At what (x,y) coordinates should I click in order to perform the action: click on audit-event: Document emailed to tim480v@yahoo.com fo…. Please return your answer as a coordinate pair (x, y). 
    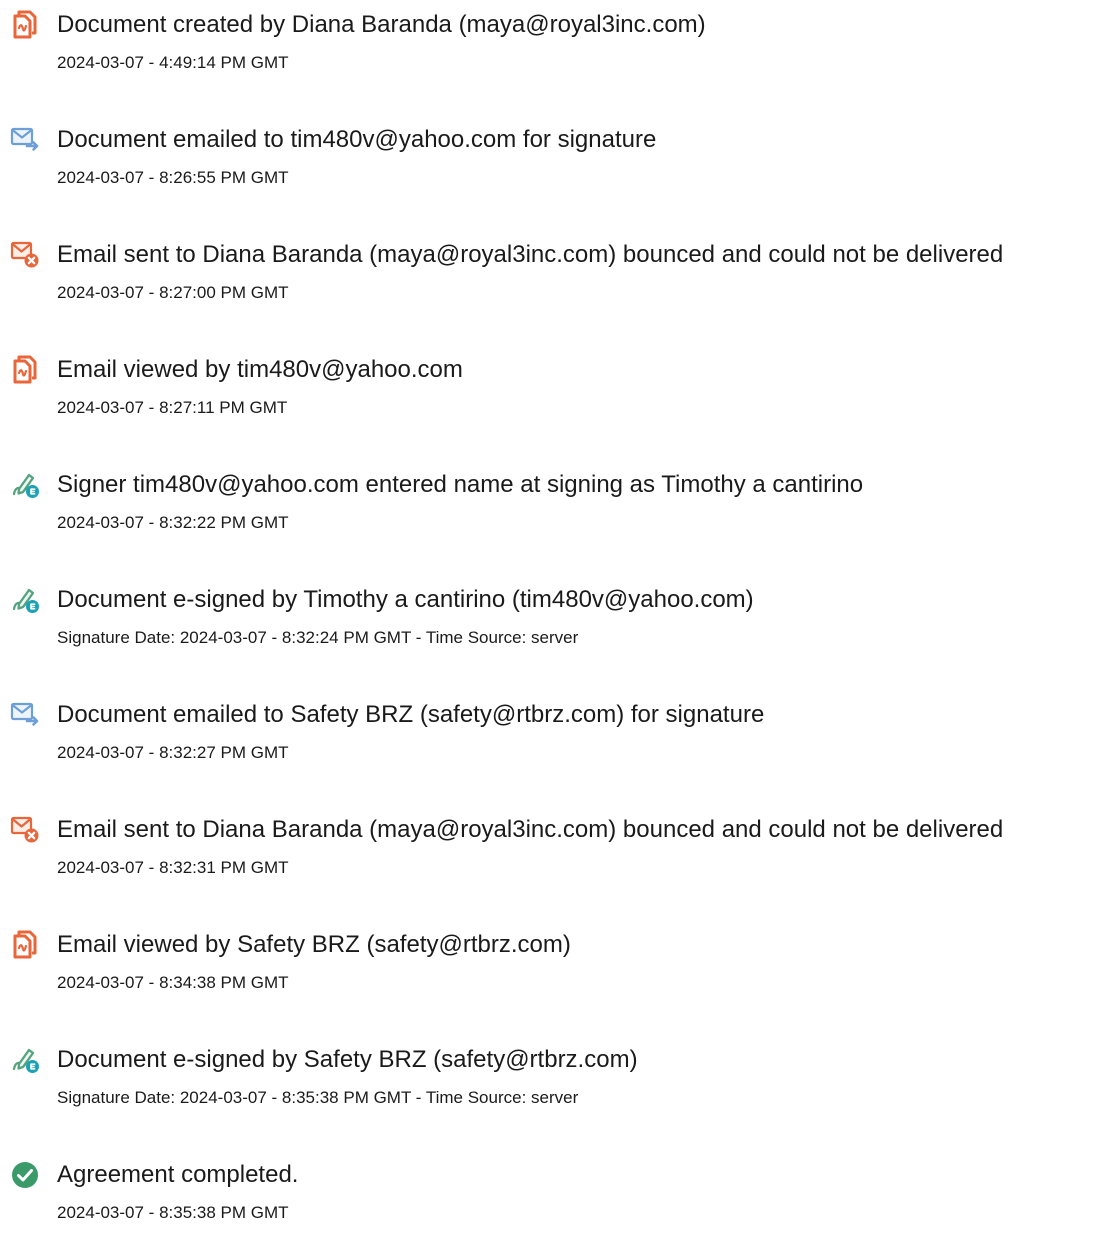
    Looking at the image, I should click on (554, 165).